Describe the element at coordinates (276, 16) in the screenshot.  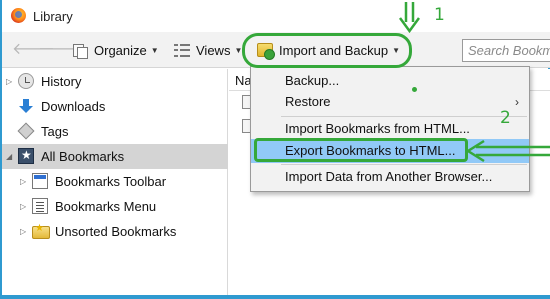
I see `title-bar: Library` at that location.